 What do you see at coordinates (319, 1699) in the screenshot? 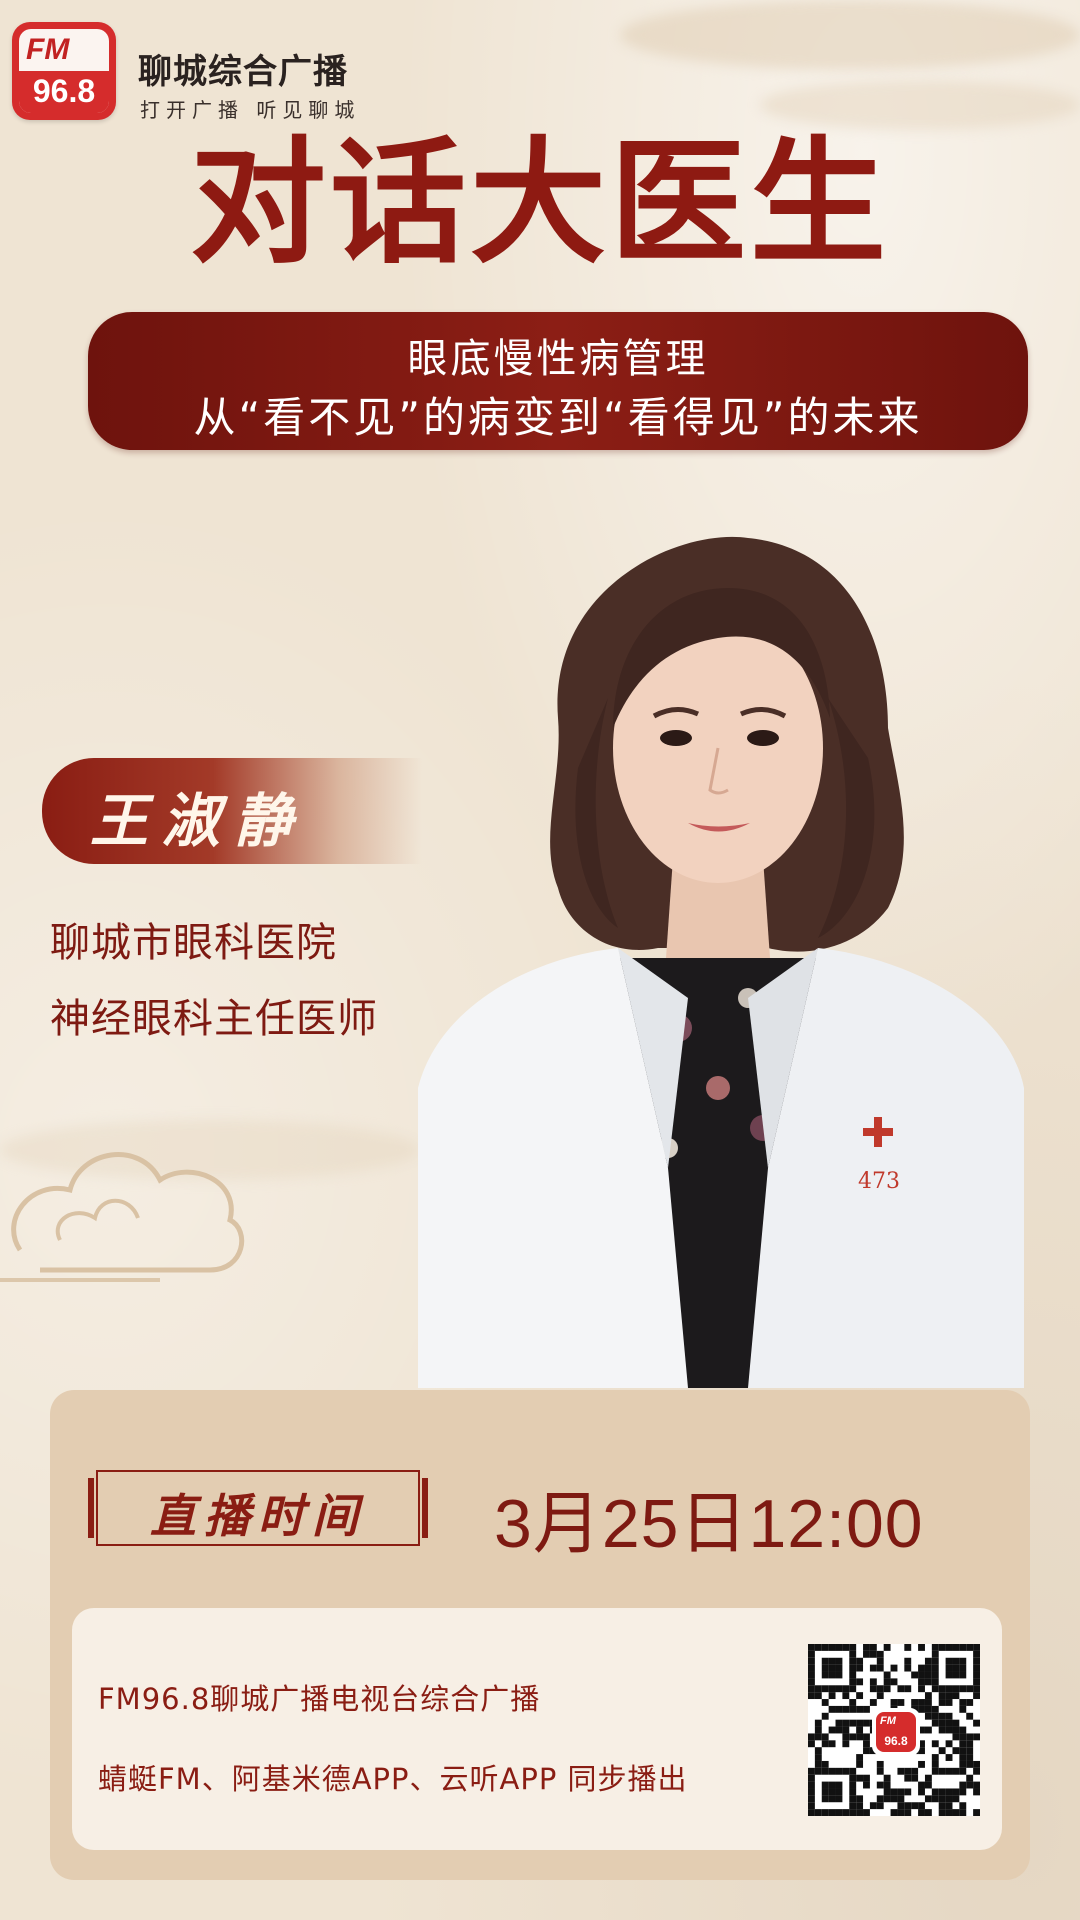
I see `channel-line-1: FM96.8聊城广播电视台综合广播` at bounding box center [319, 1699].